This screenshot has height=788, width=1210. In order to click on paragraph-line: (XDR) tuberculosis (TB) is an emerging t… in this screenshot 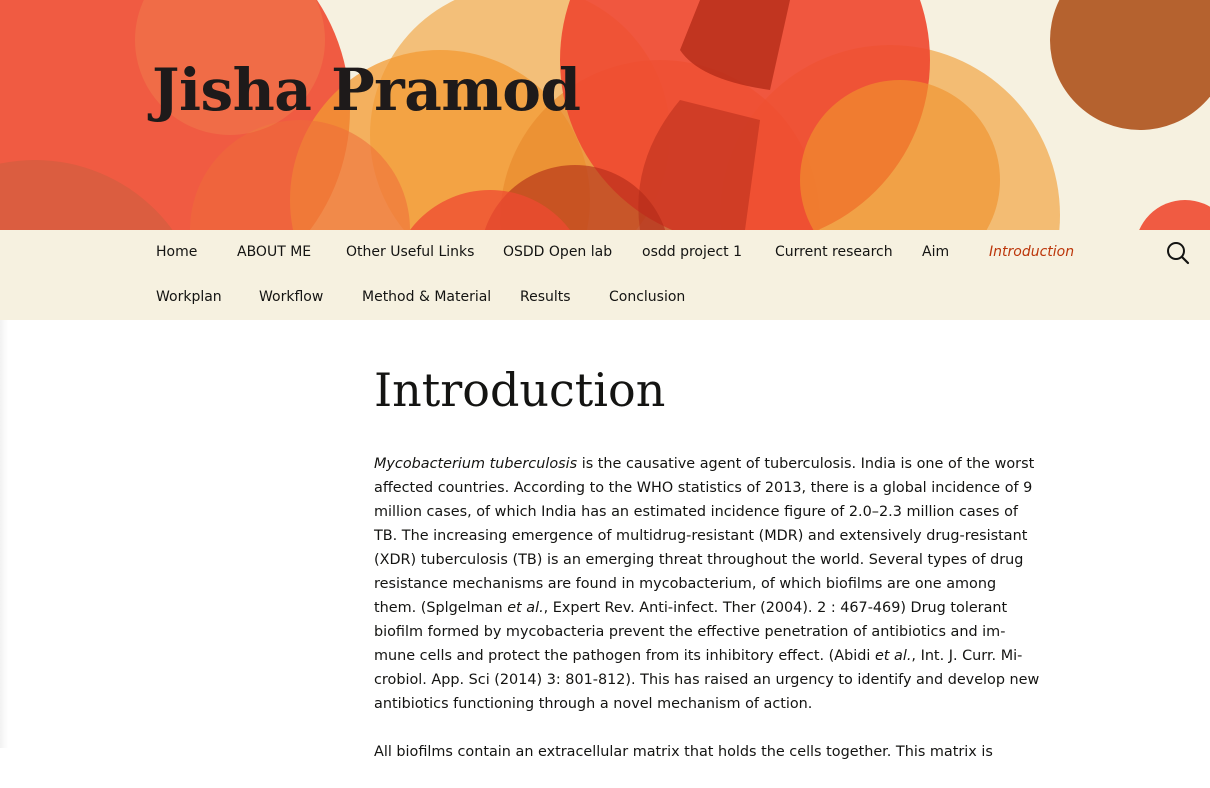, I will do `click(699, 560)`.